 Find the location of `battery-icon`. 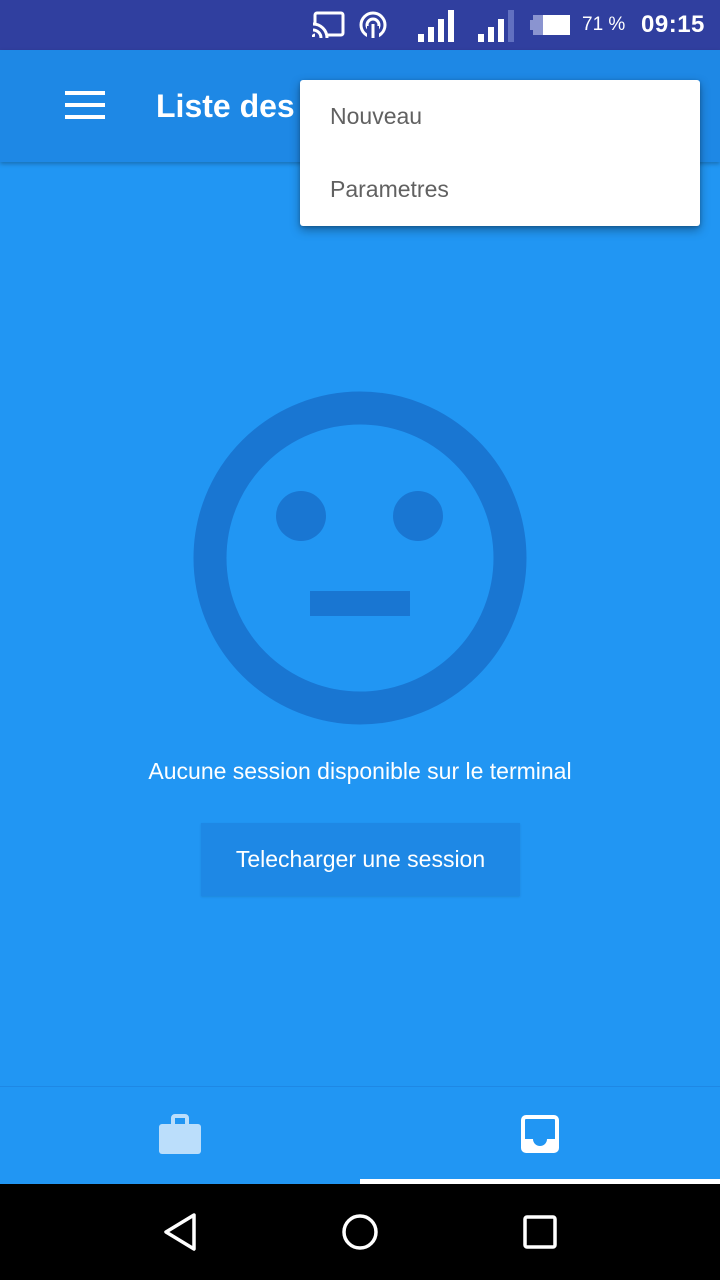

battery-icon is located at coordinates (551, 25).